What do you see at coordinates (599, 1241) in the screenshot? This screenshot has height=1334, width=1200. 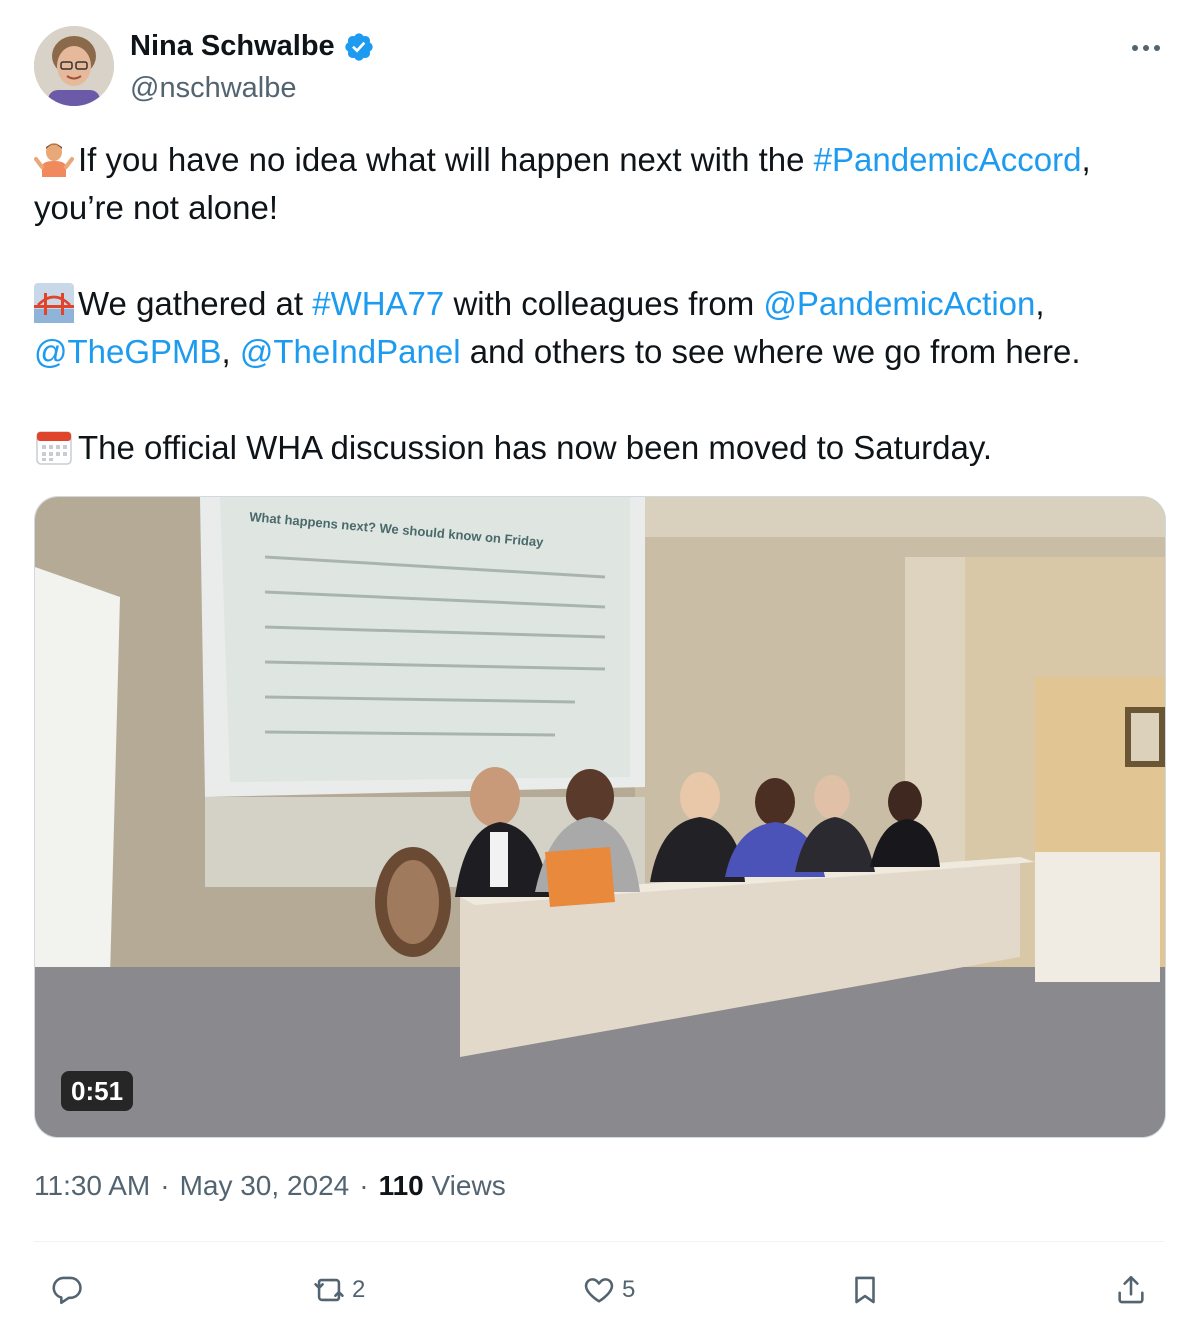 I see `divider` at bounding box center [599, 1241].